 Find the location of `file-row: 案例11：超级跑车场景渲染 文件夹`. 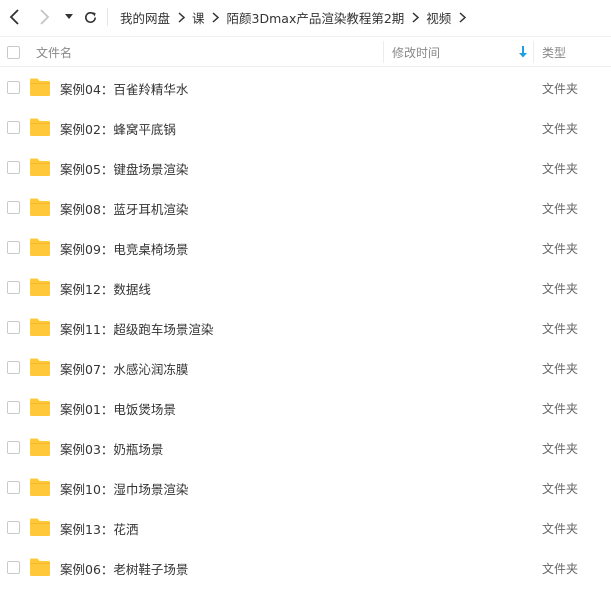

file-row: 案例11：超级跑车场景渲染 文件夹 is located at coordinates (305, 328).